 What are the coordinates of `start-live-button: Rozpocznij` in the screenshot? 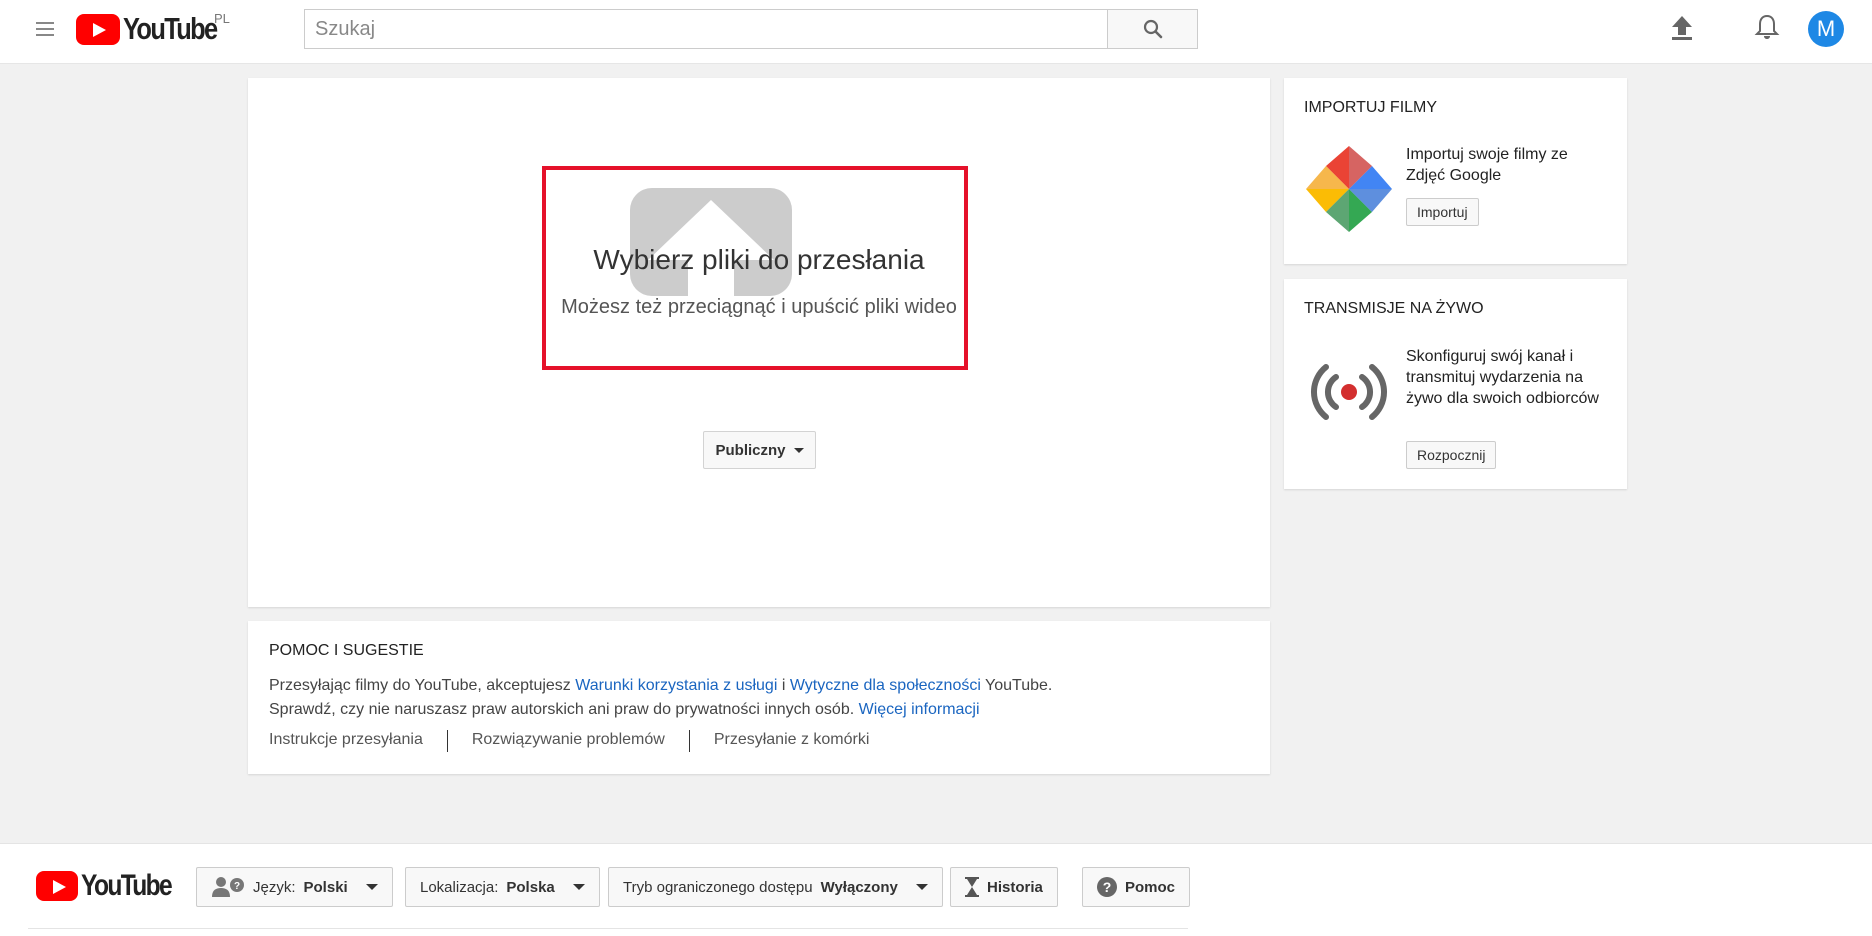 It's located at (1451, 455).